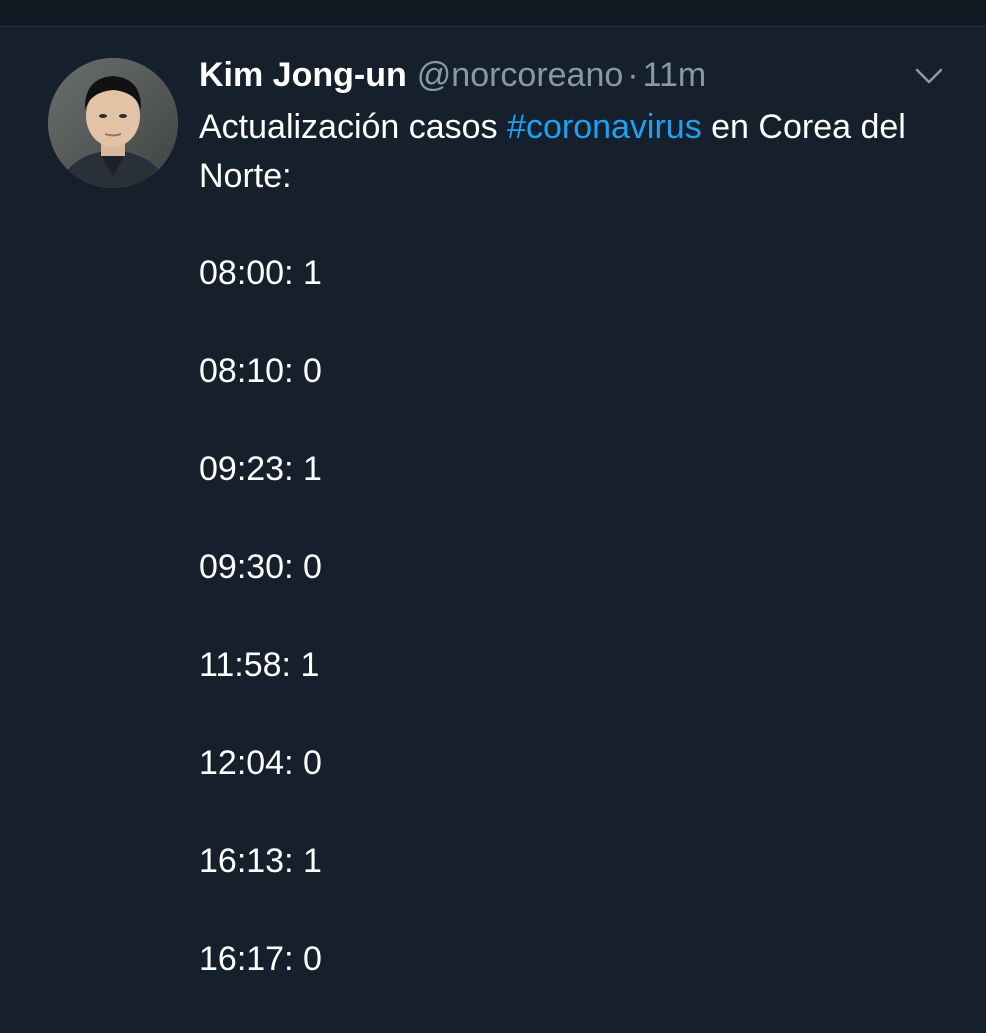 This screenshot has width=986, height=1033. Describe the element at coordinates (604, 127) in the screenshot. I see `hashtag-link: #coronavirus` at that location.